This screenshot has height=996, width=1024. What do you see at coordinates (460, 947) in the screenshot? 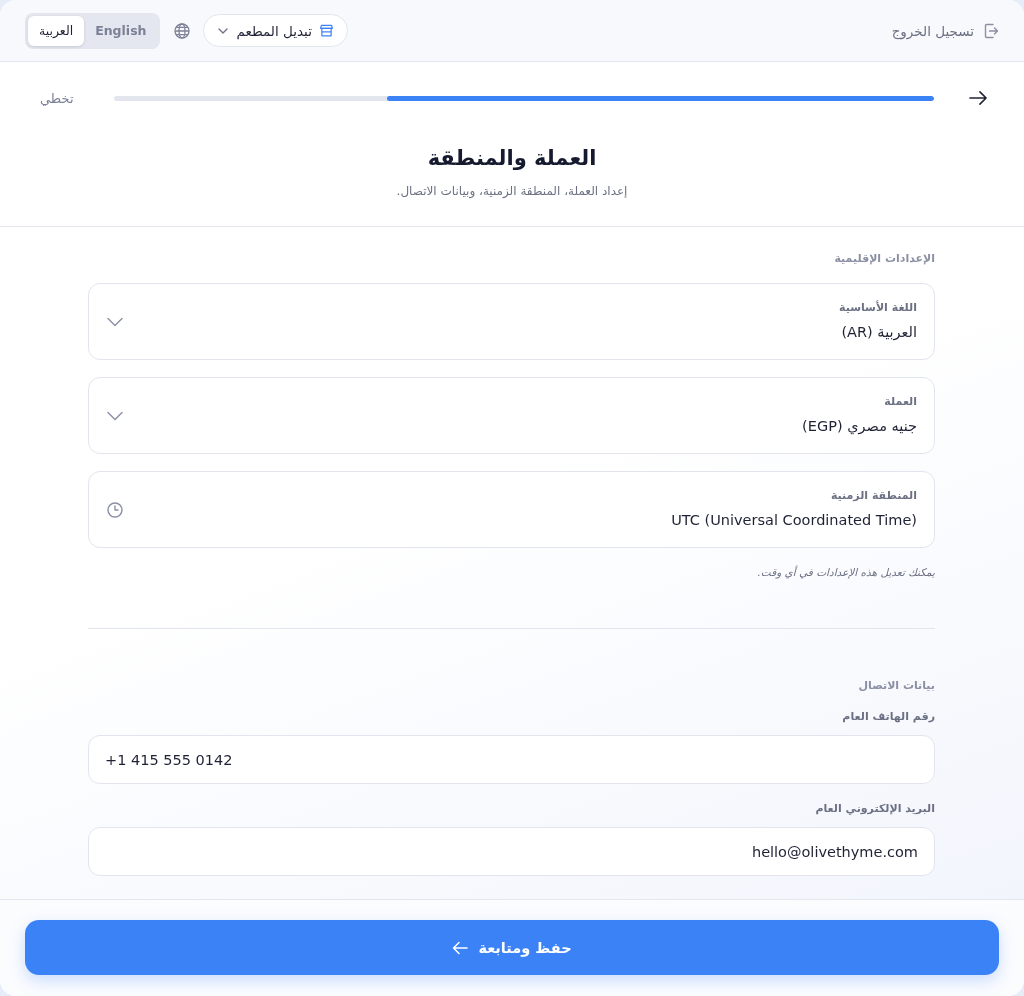
I see `arrow-left-icon` at bounding box center [460, 947].